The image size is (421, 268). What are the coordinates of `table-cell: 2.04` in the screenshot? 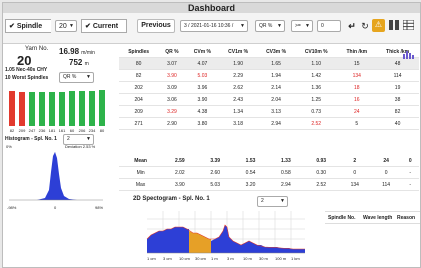 It's located at (276, 99).